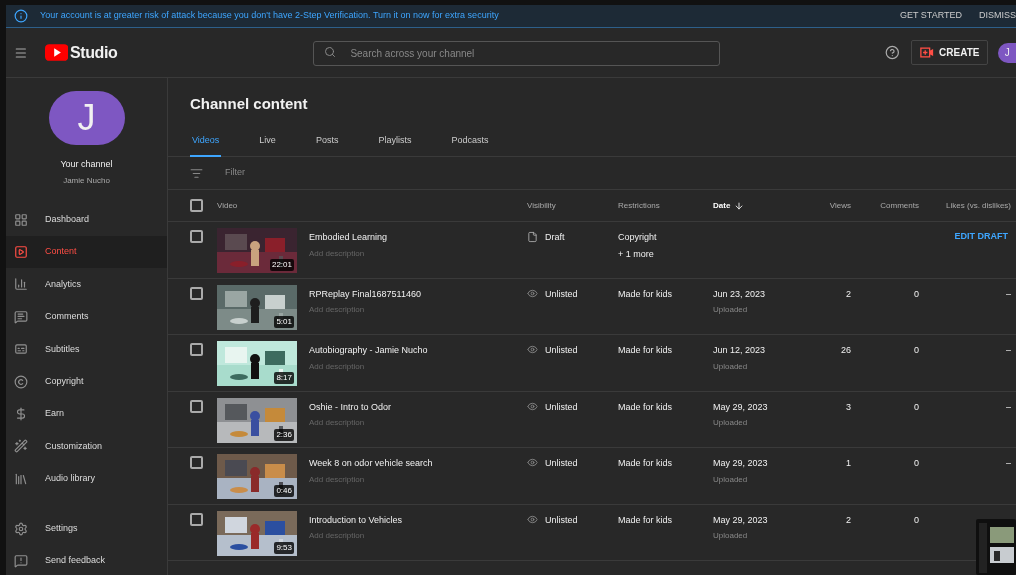 Image resolution: width=1016 pixels, height=575 pixels. Describe the element at coordinates (330, 52) in the screenshot. I see `search-icon` at that location.